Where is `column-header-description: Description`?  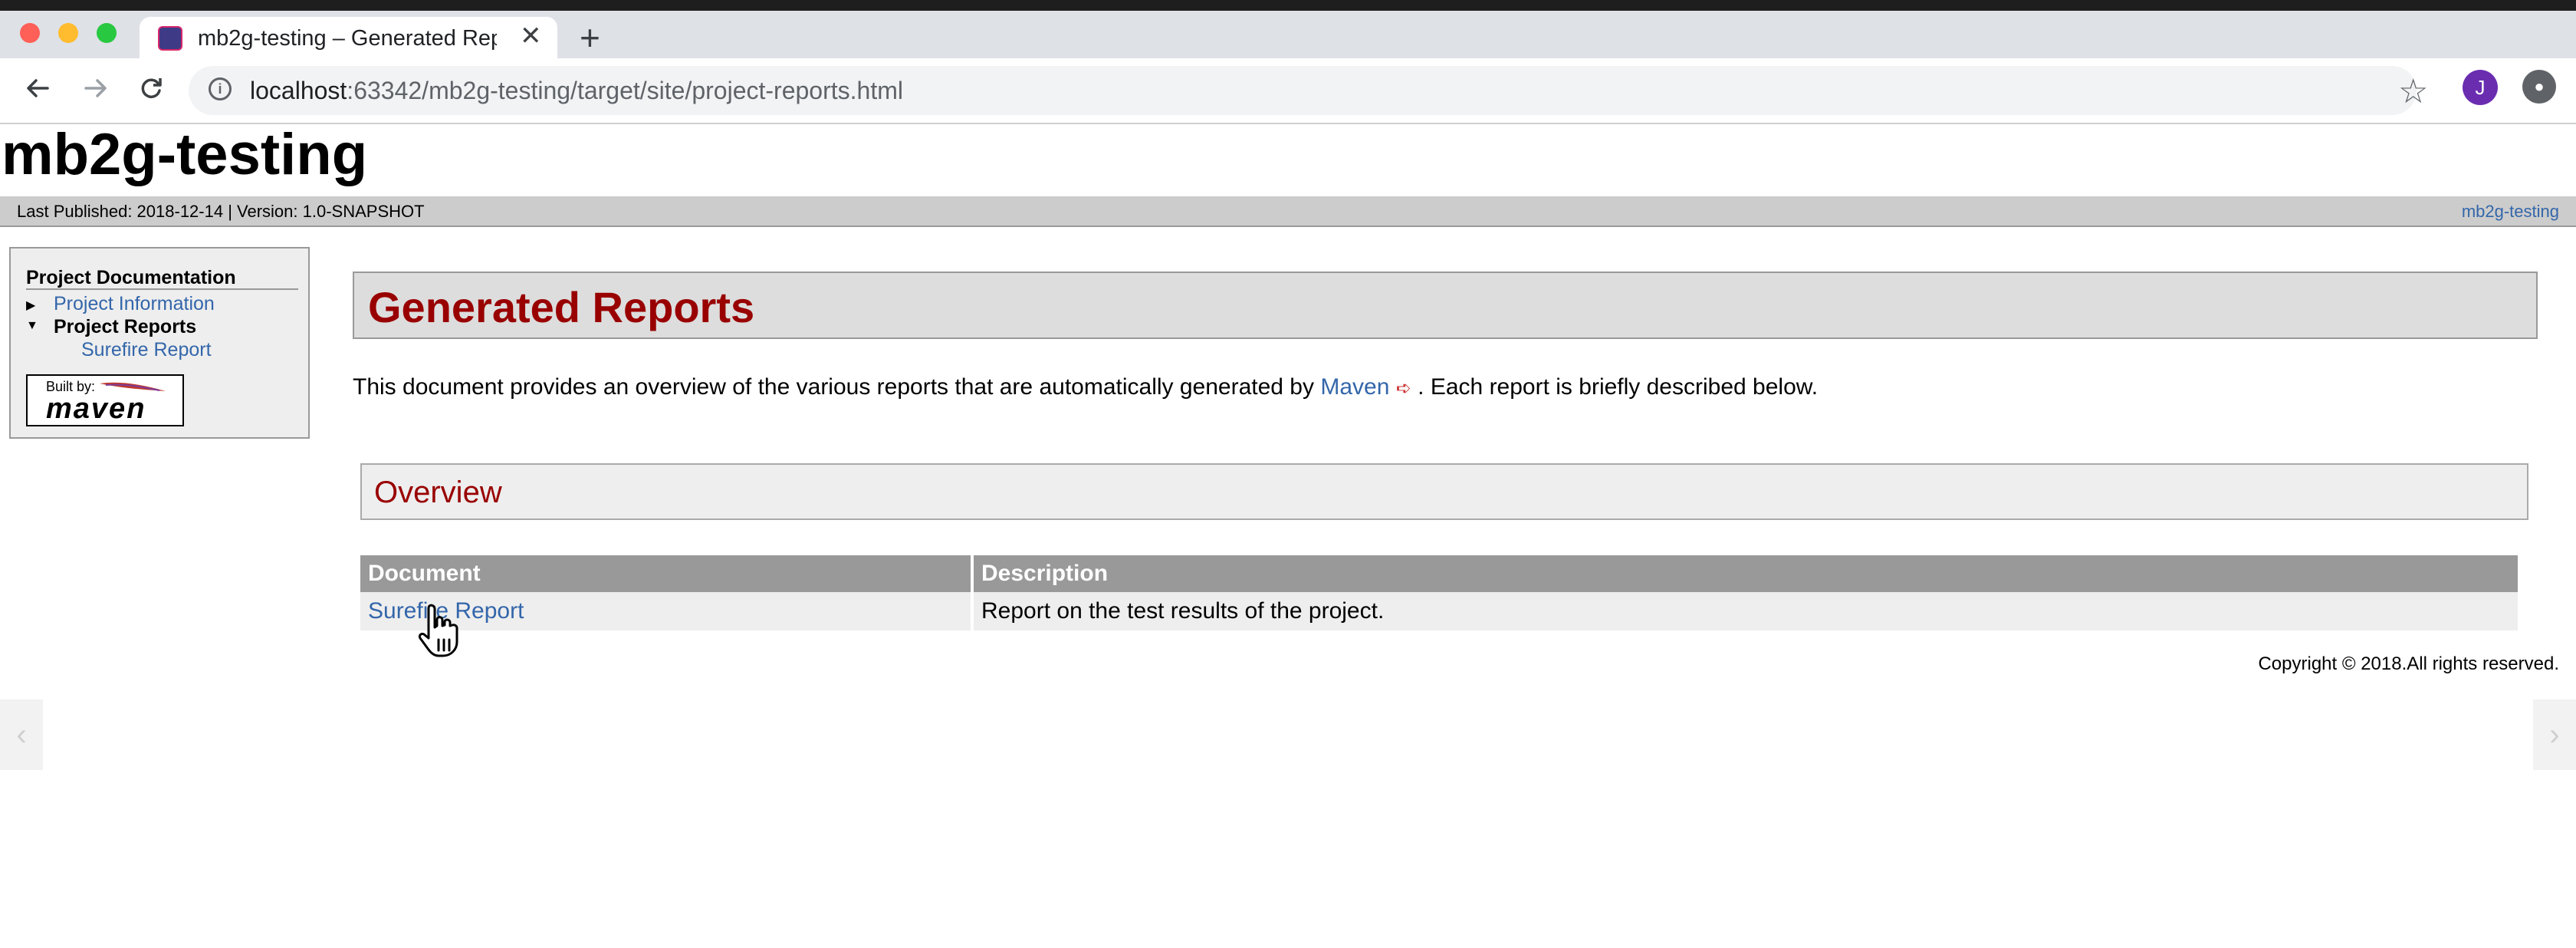
column-header-description: Description is located at coordinates (1746, 573).